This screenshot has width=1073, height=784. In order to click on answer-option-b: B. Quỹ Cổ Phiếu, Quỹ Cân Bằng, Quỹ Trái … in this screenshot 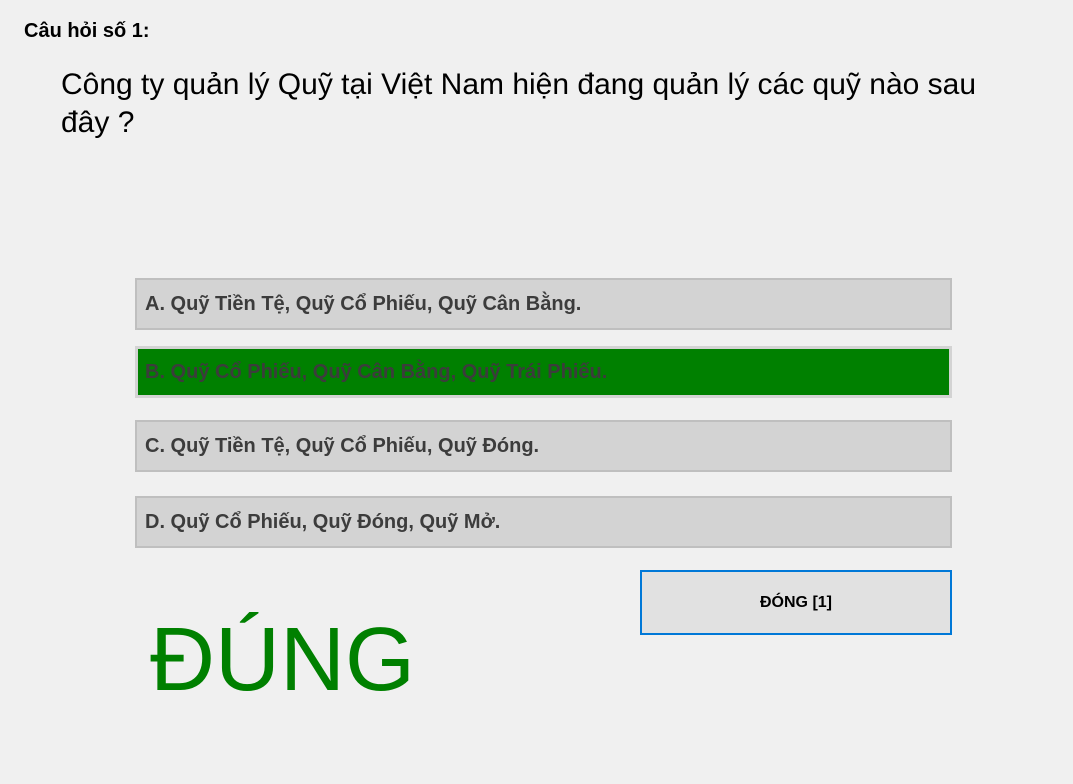, I will do `click(543, 372)`.